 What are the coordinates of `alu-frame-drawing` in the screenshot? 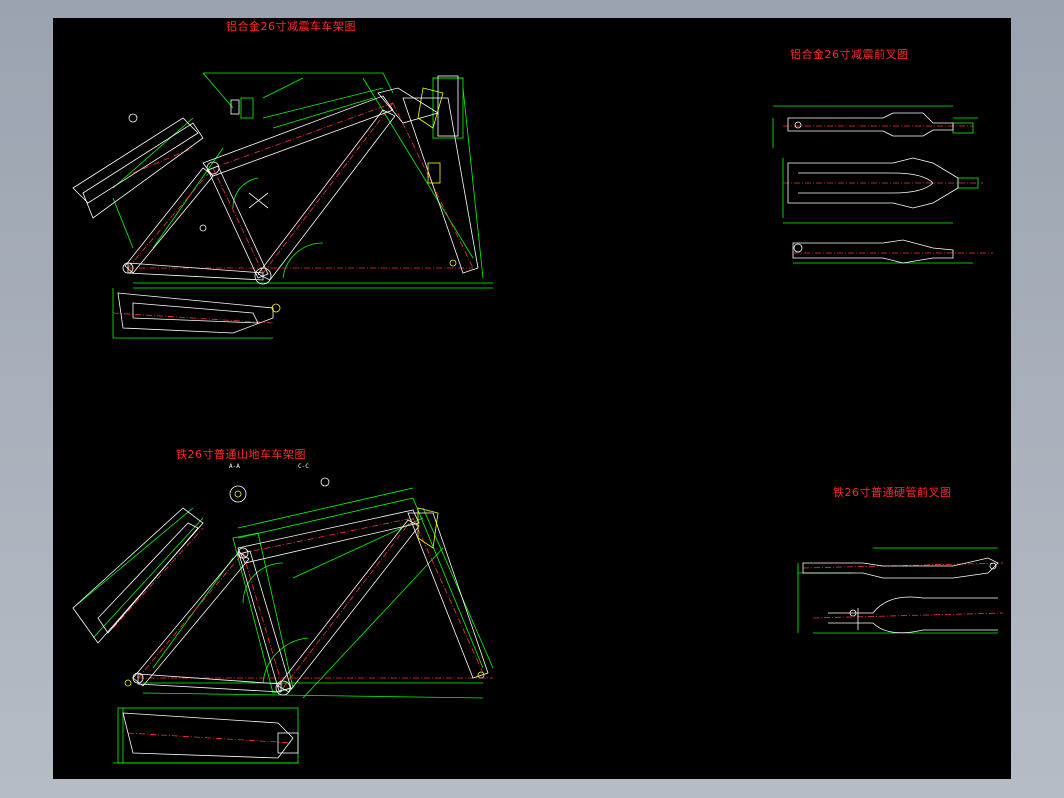 It's located at (282, 205).